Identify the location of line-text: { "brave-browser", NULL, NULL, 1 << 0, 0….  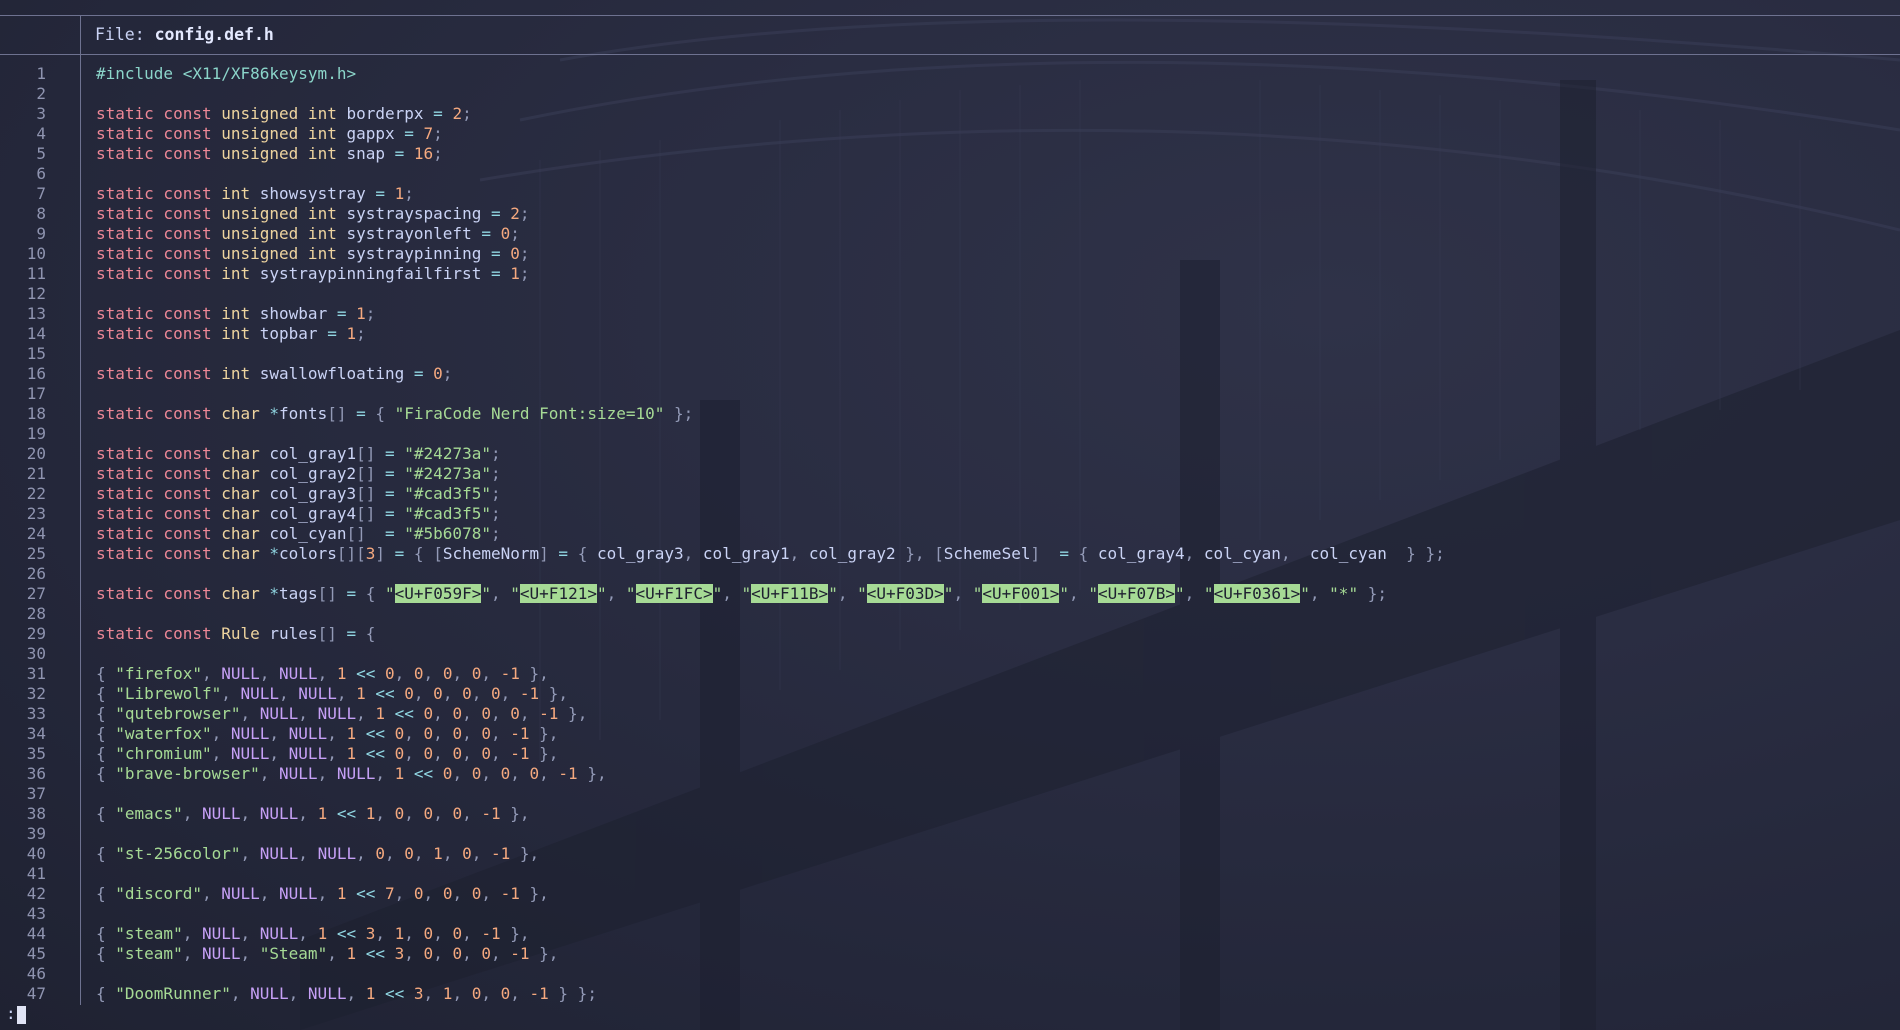
(351, 774).